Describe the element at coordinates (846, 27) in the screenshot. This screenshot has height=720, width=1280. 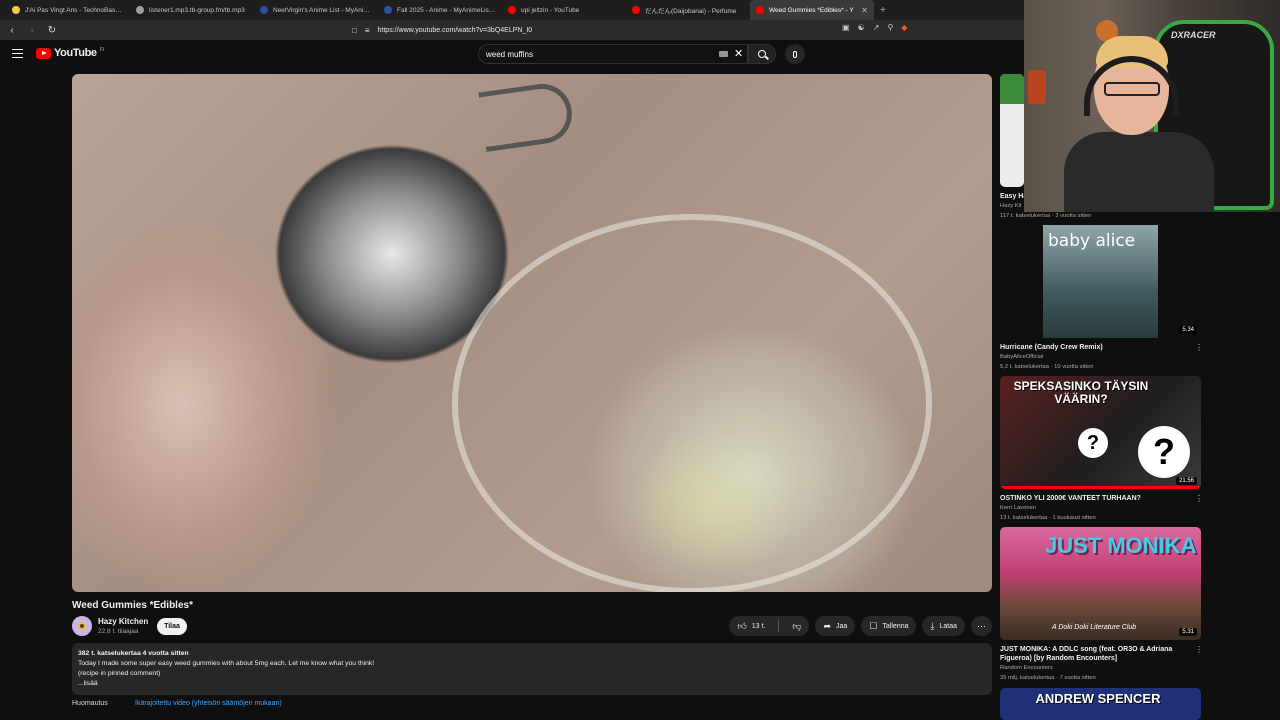
I see `install-app-icon: ▣` at that location.